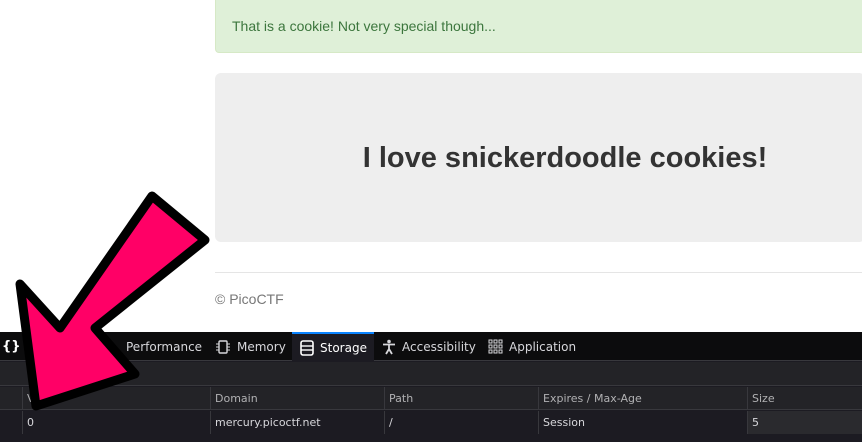 The image size is (862, 442). What do you see at coordinates (461, 398) in the screenshot?
I see `column-path: Path` at bounding box center [461, 398].